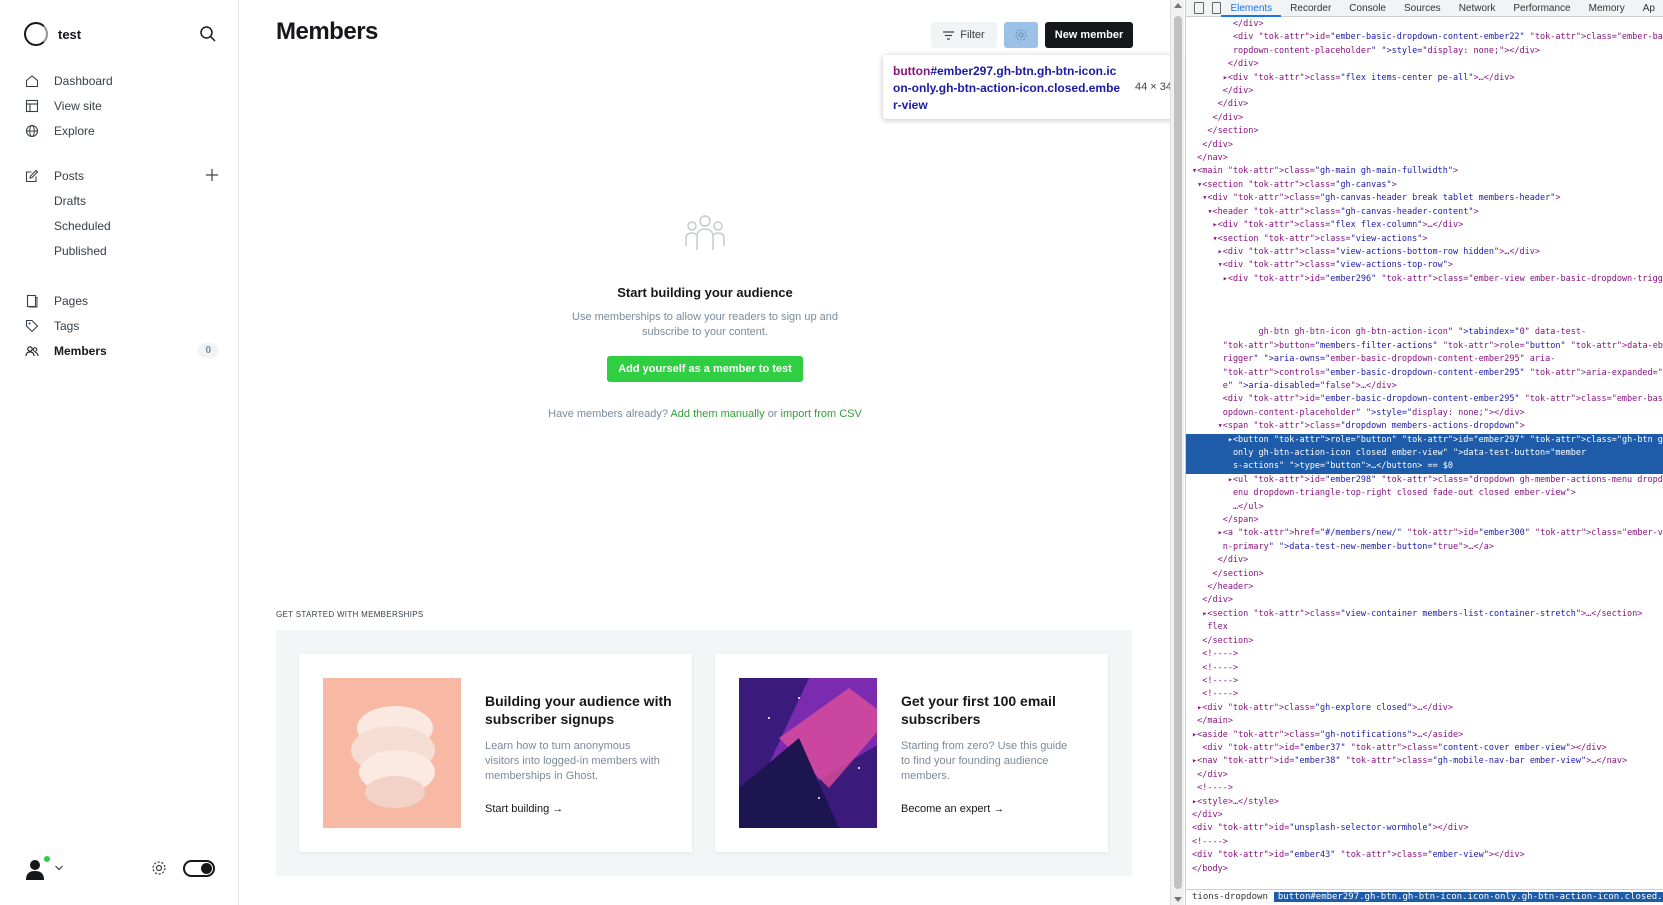  Describe the element at coordinates (1477, 8) in the screenshot. I see `devtools-tab-network: Network` at that location.